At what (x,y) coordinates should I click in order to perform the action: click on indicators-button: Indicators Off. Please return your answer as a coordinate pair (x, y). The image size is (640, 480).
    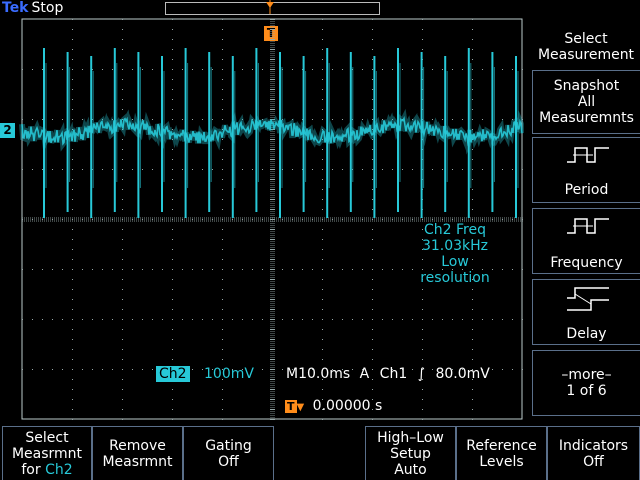
    Looking at the image, I should click on (593, 453).